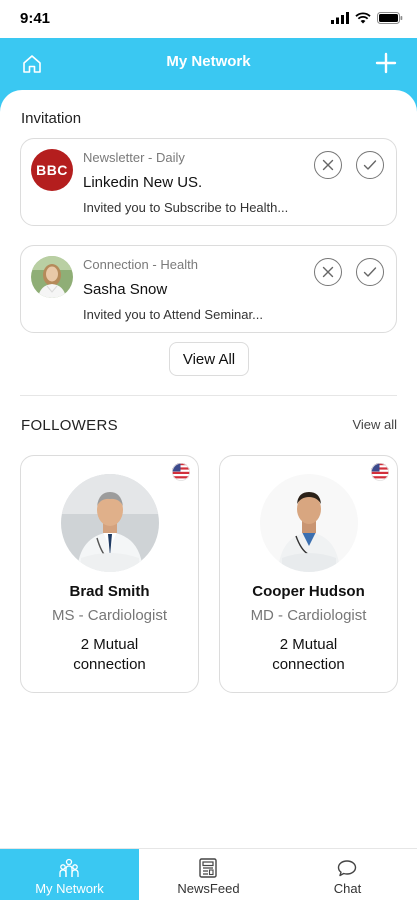 The width and height of the screenshot is (417, 900). I want to click on nav-item-my-network: My Network, so click(69, 874).